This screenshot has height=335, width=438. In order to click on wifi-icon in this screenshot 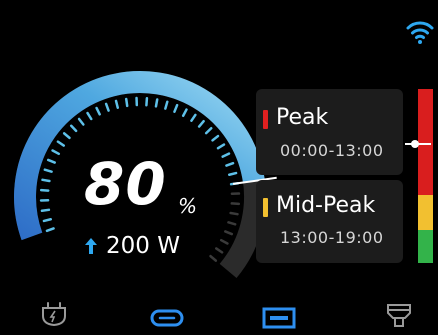, I will do `click(420, 31)`.